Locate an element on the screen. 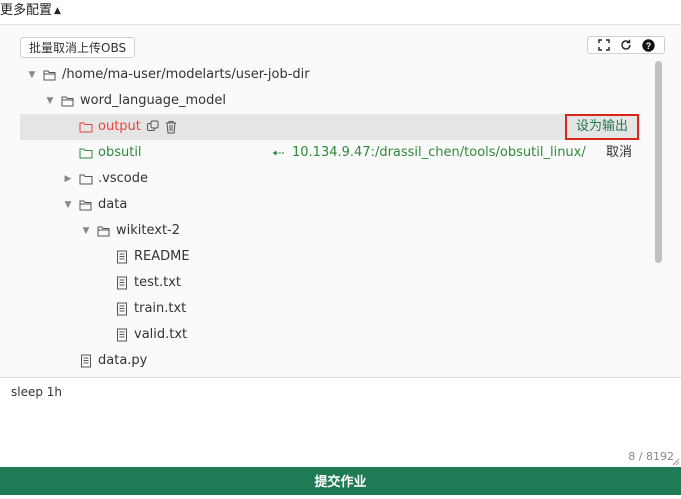 The height and width of the screenshot is (499, 681). tree-row-word-language-model: ▼ word_language_model is located at coordinates (330, 101).